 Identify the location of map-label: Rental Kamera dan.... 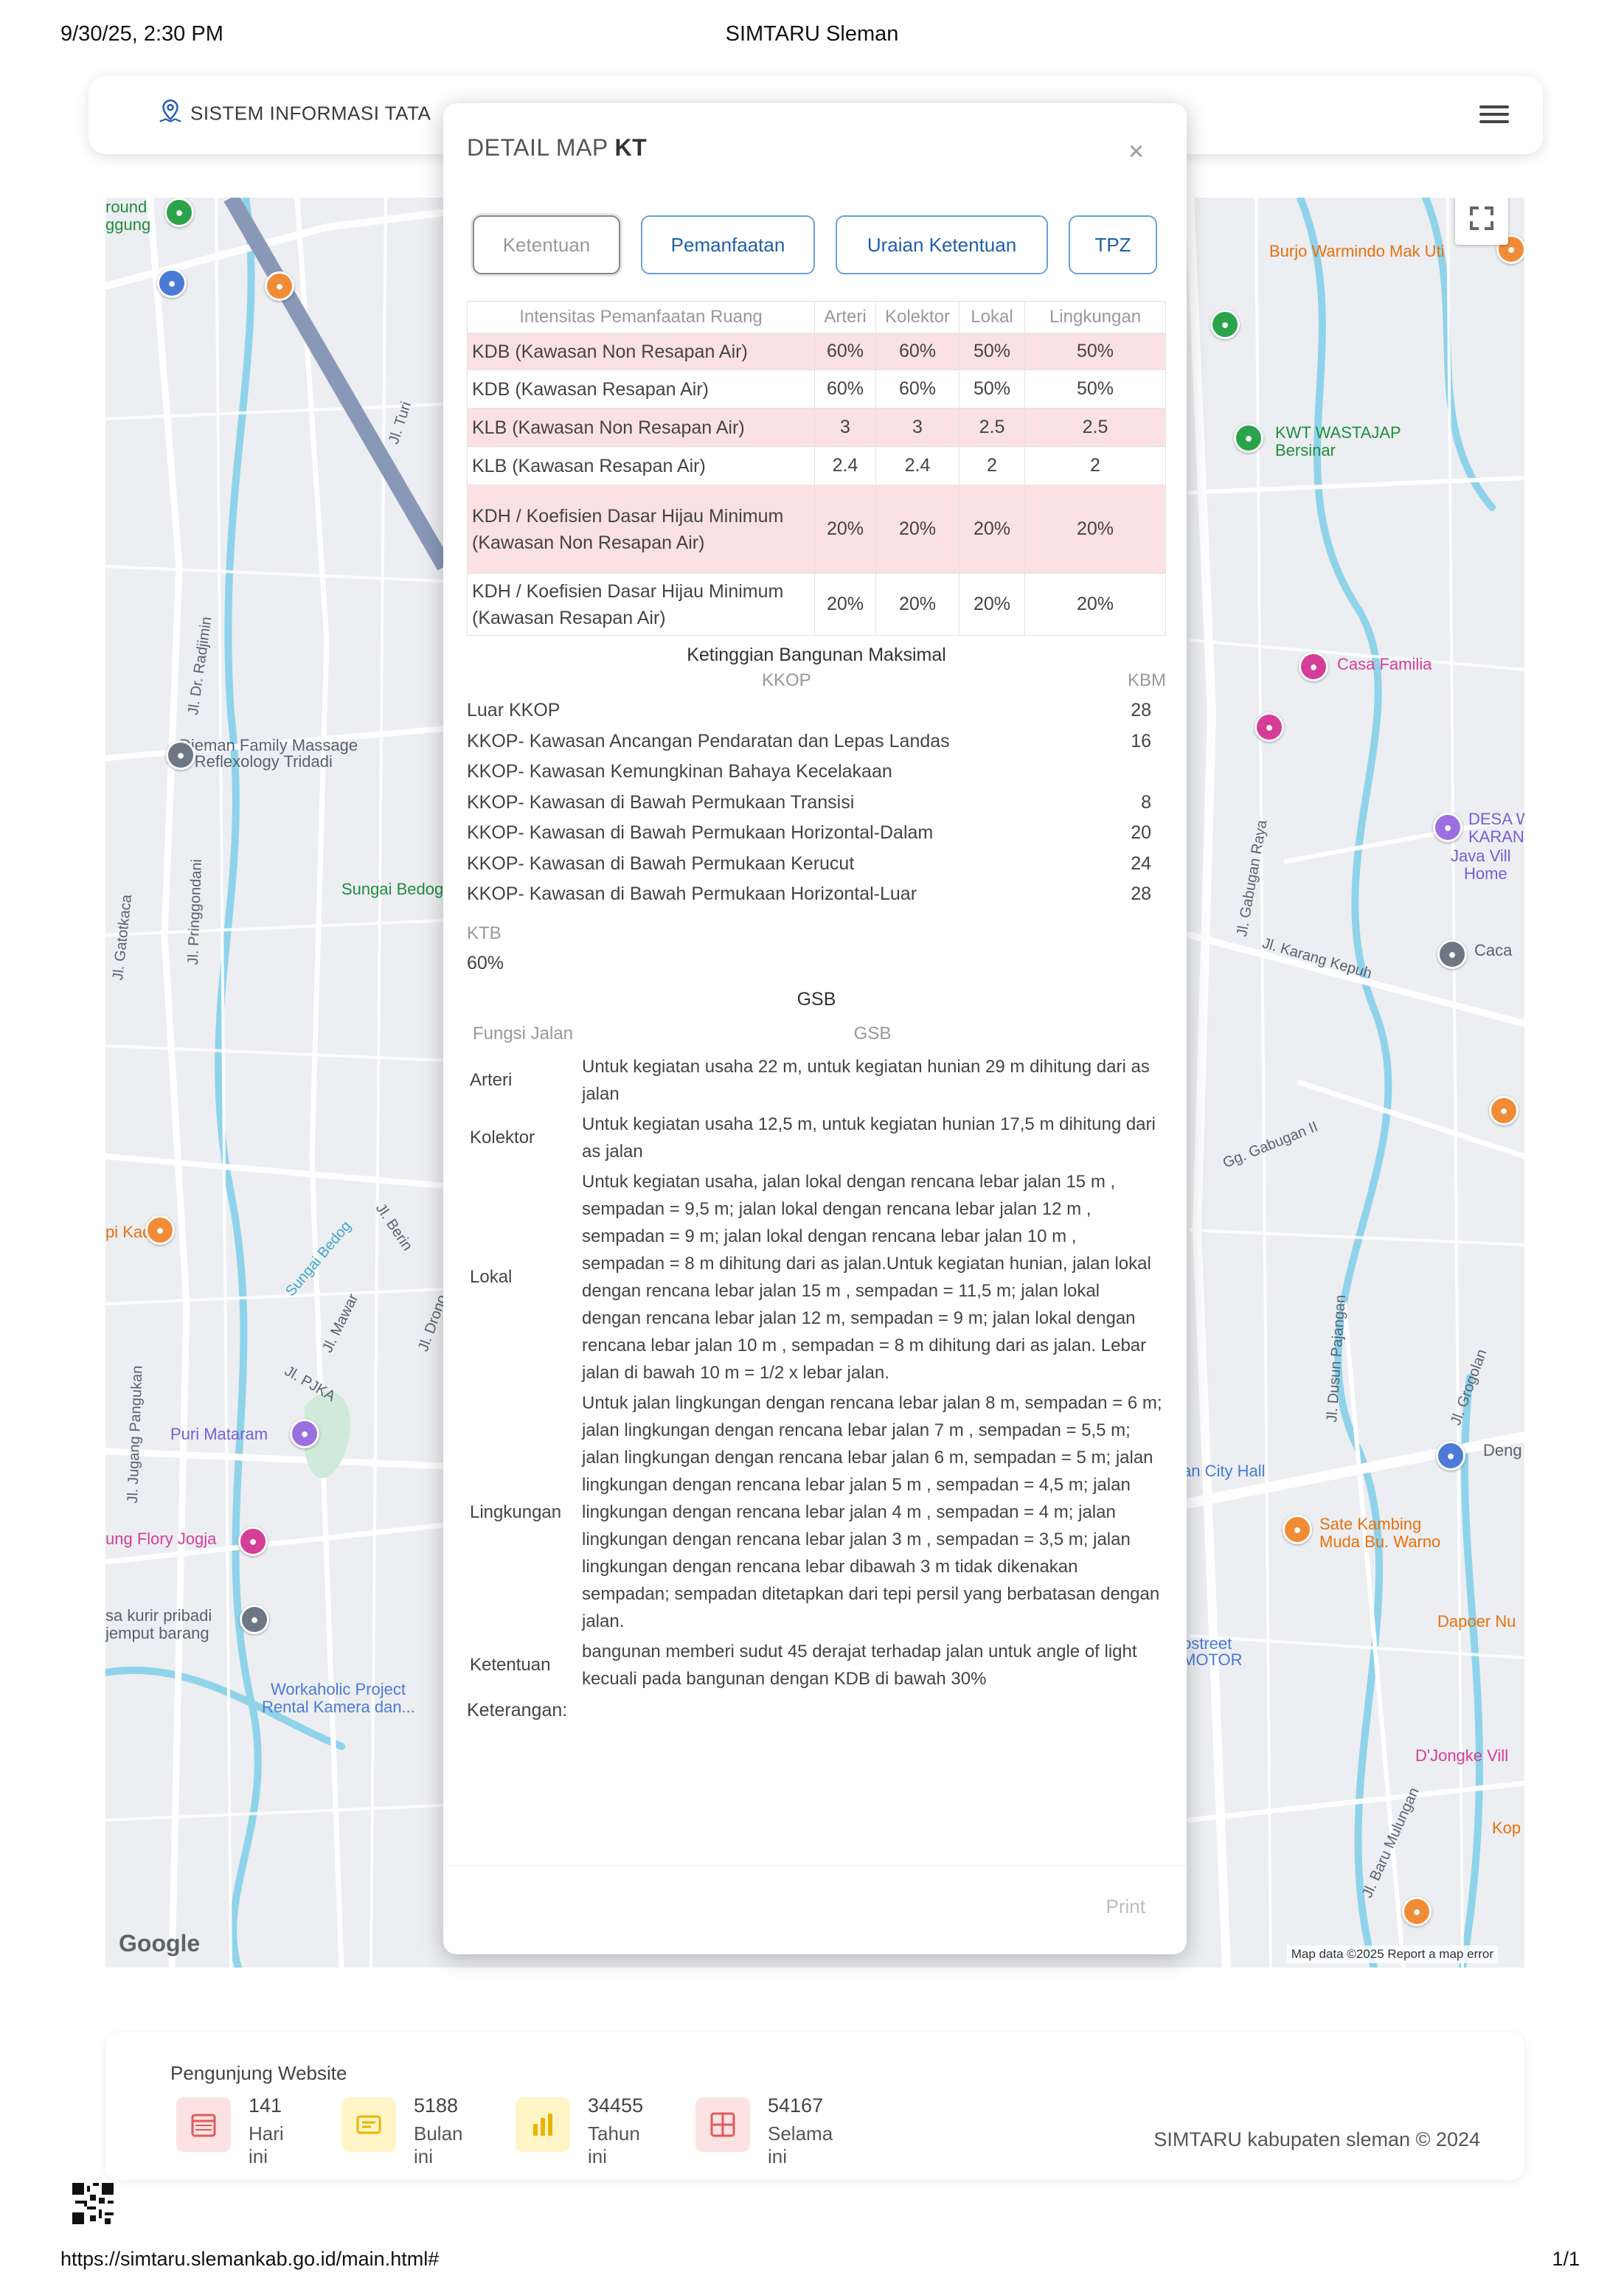
(338, 1707).